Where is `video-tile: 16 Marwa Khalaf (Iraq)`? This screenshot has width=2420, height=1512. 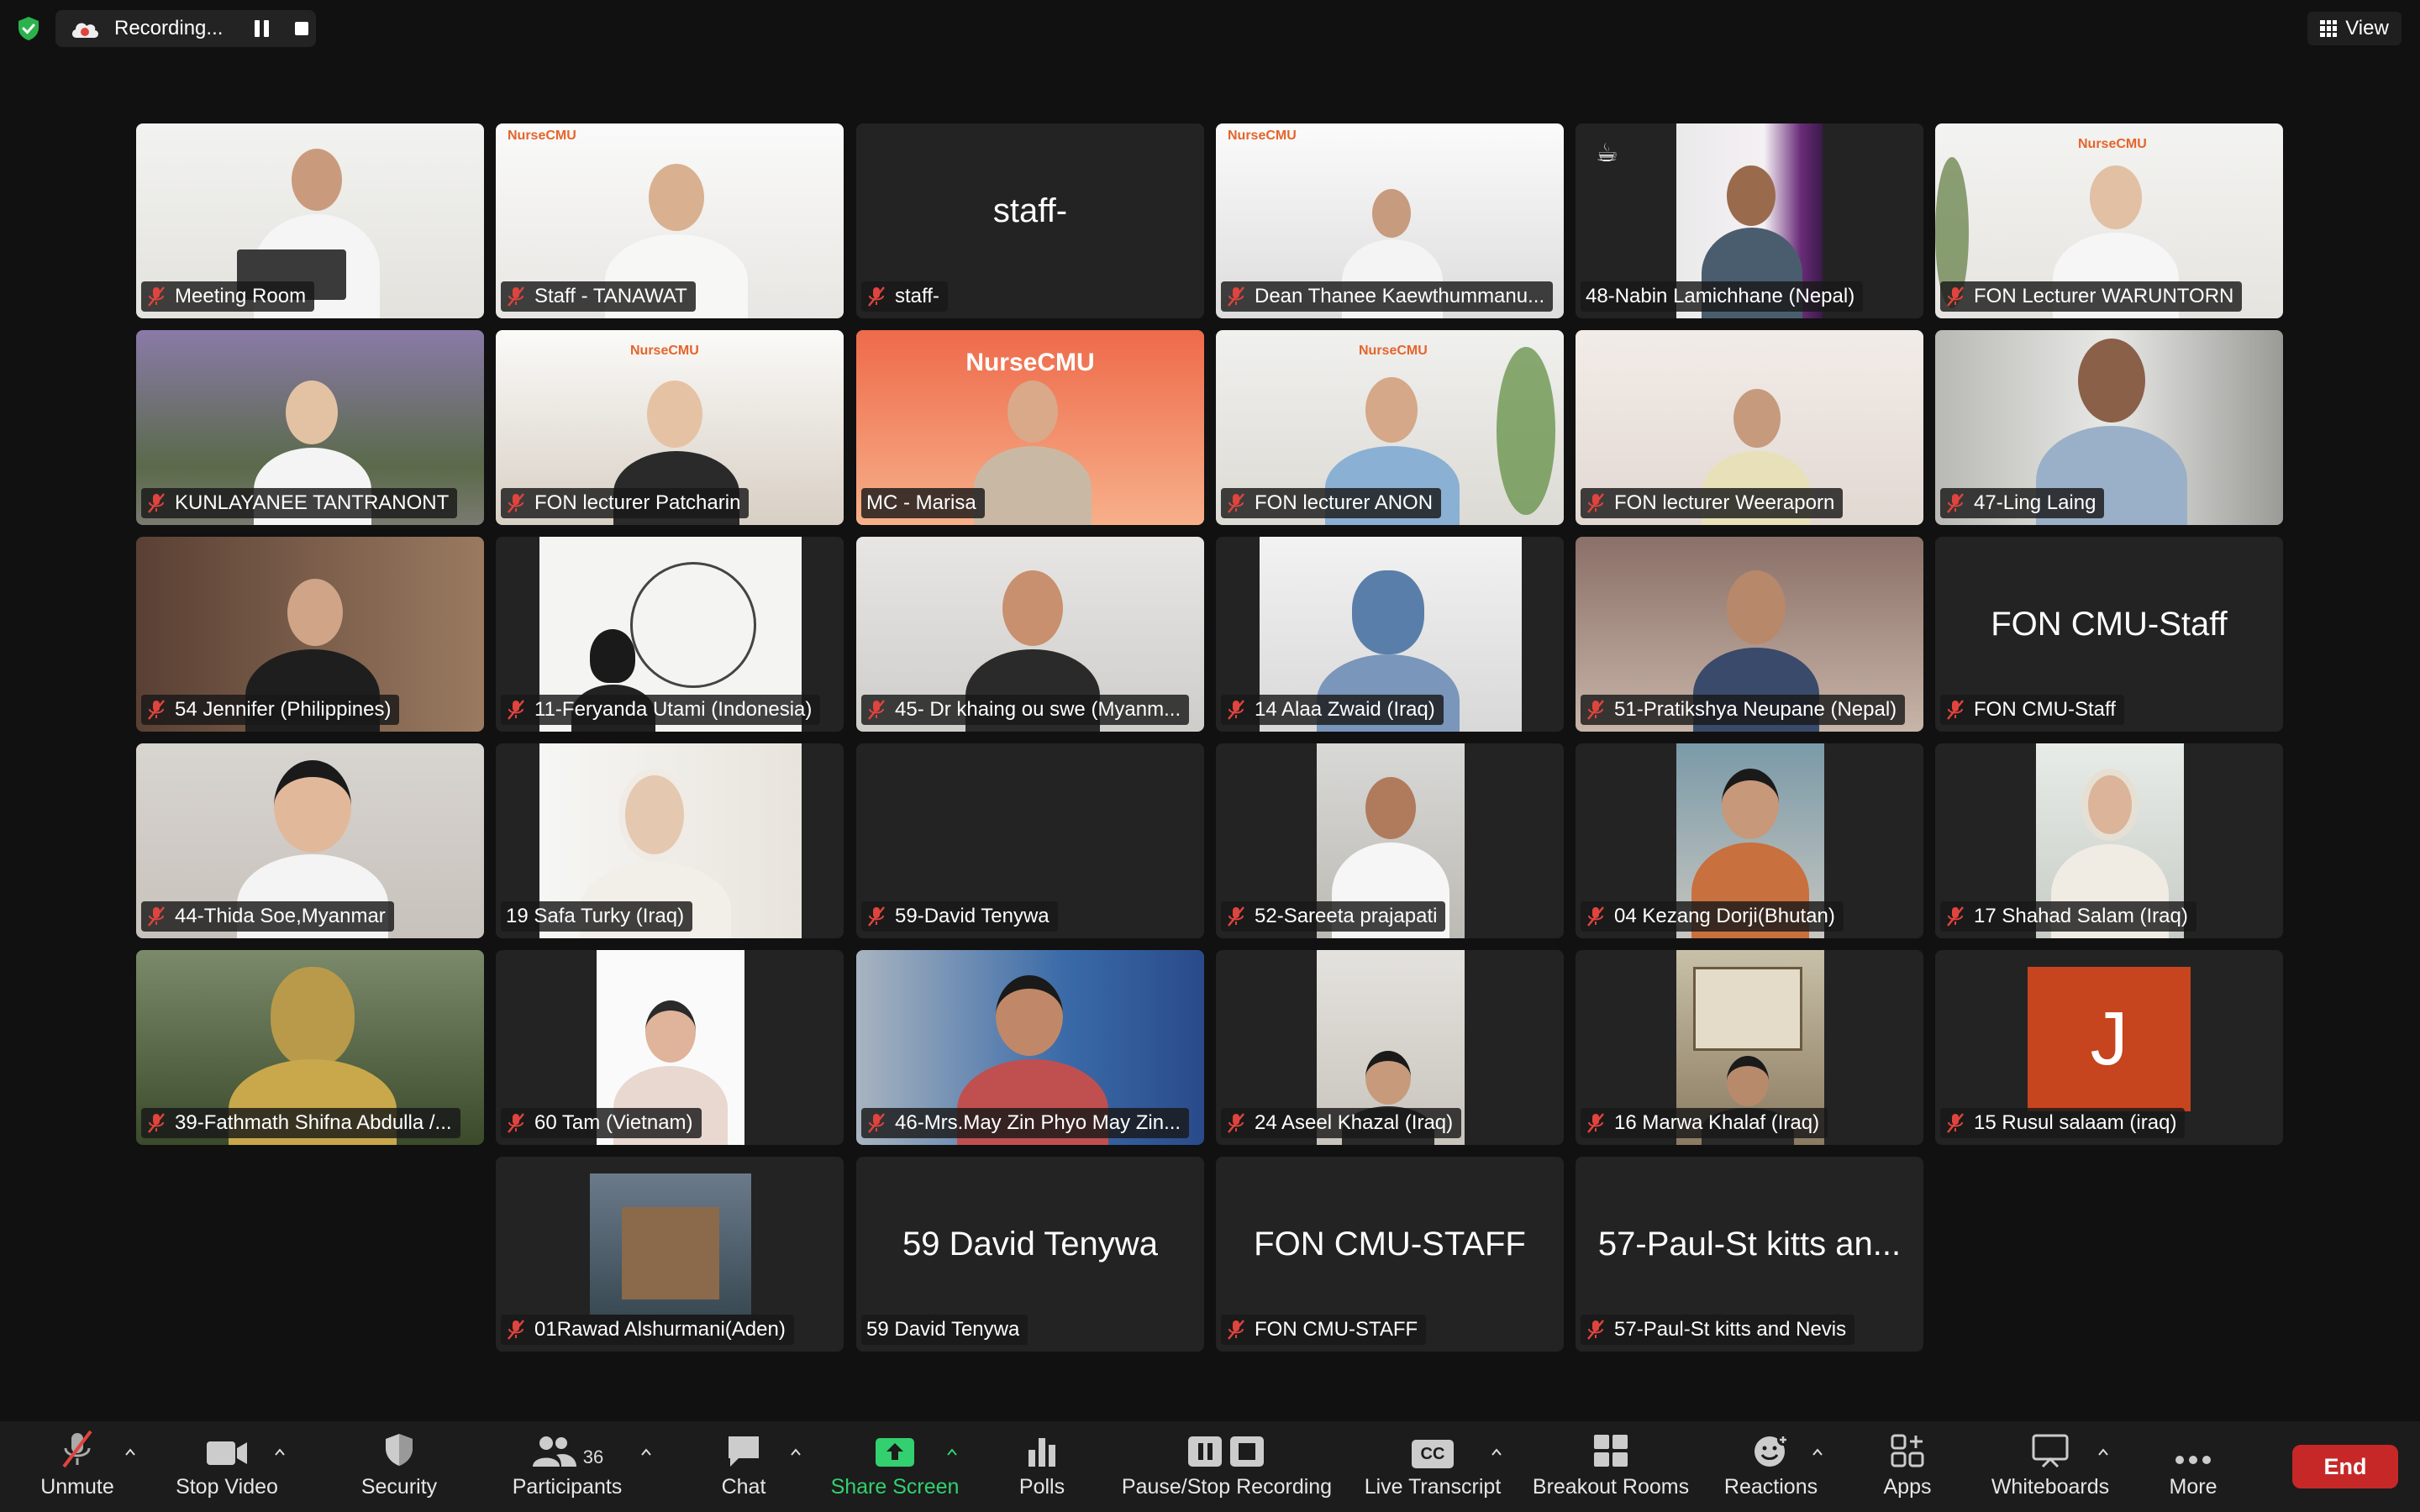
video-tile: 16 Marwa Khalaf (Iraq) is located at coordinates (1749, 1047).